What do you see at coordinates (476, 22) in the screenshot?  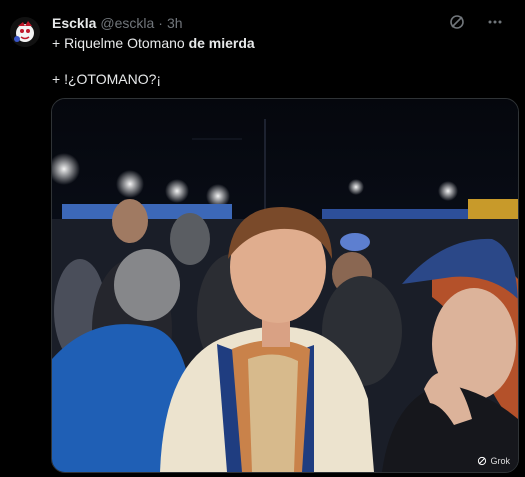 I see `post-actions-top` at bounding box center [476, 22].